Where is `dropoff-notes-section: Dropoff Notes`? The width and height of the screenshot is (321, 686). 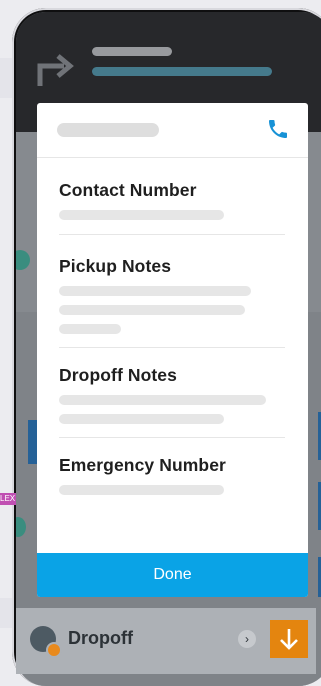
dropoff-notes-section: Dropoff Notes is located at coordinates (172, 394).